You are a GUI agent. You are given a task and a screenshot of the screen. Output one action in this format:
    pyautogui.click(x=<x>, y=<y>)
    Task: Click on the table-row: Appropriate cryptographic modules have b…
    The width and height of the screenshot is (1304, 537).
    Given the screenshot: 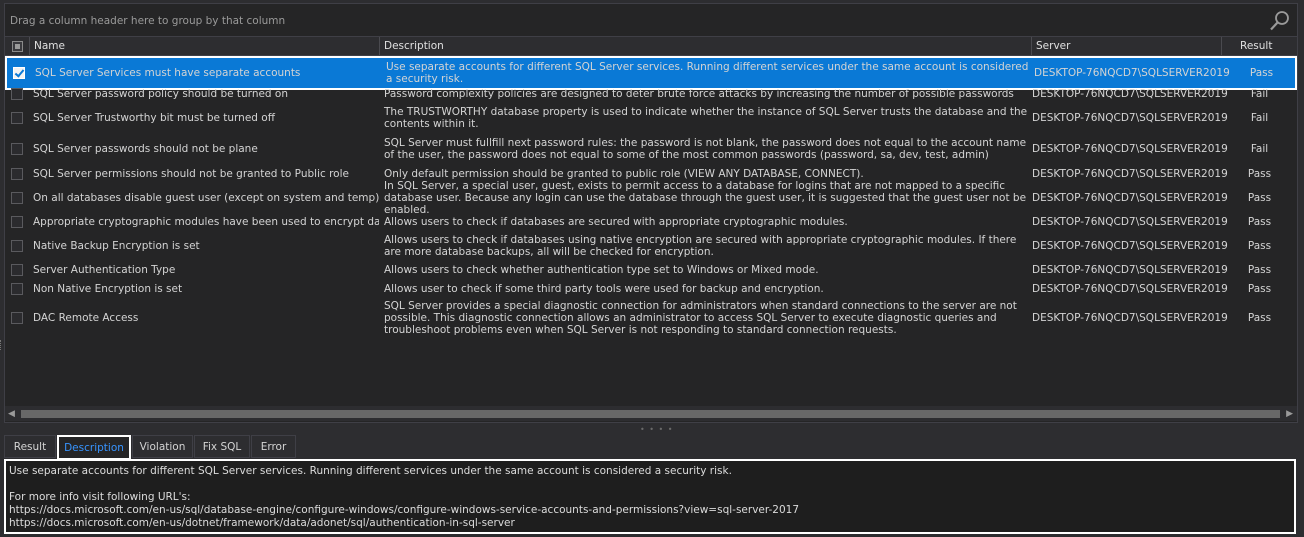 What is the action you would take?
    pyautogui.click(x=651, y=222)
    